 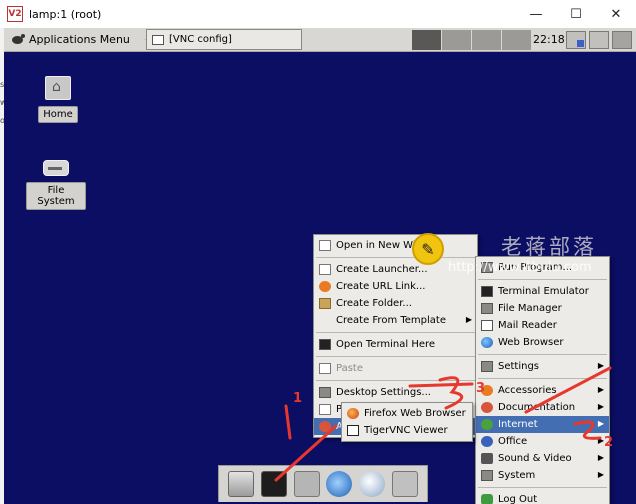 What do you see at coordinates (325, 426) in the screenshot?
I see `apps-icon` at bounding box center [325, 426].